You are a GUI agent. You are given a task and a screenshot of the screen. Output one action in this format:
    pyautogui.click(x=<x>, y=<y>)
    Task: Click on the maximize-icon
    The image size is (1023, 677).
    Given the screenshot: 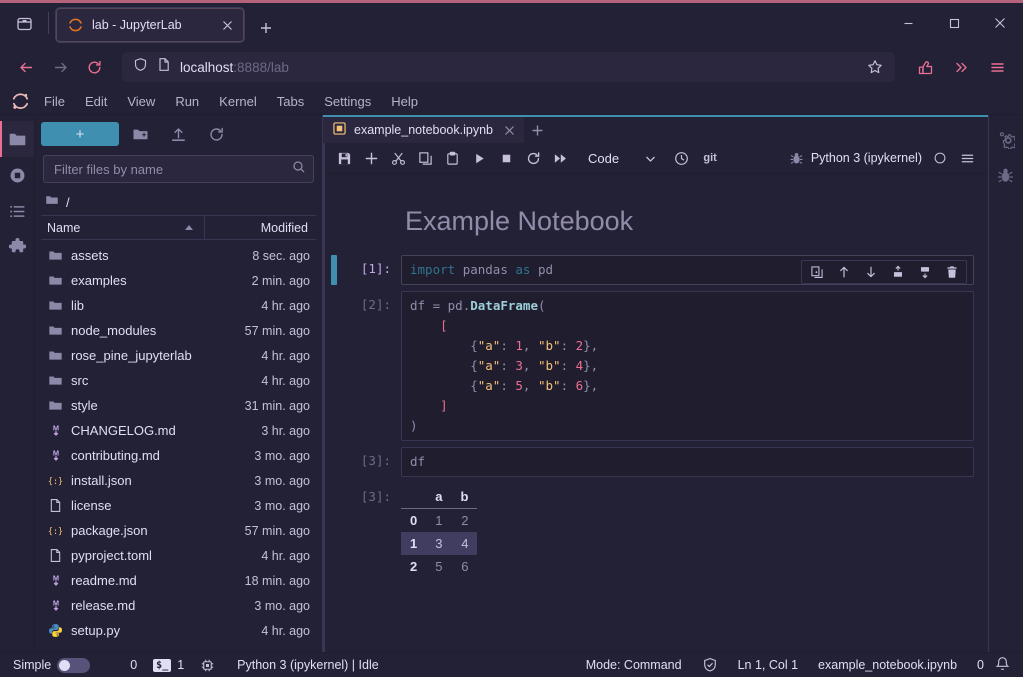 What is the action you would take?
    pyautogui.click(x=954, y=23)
    